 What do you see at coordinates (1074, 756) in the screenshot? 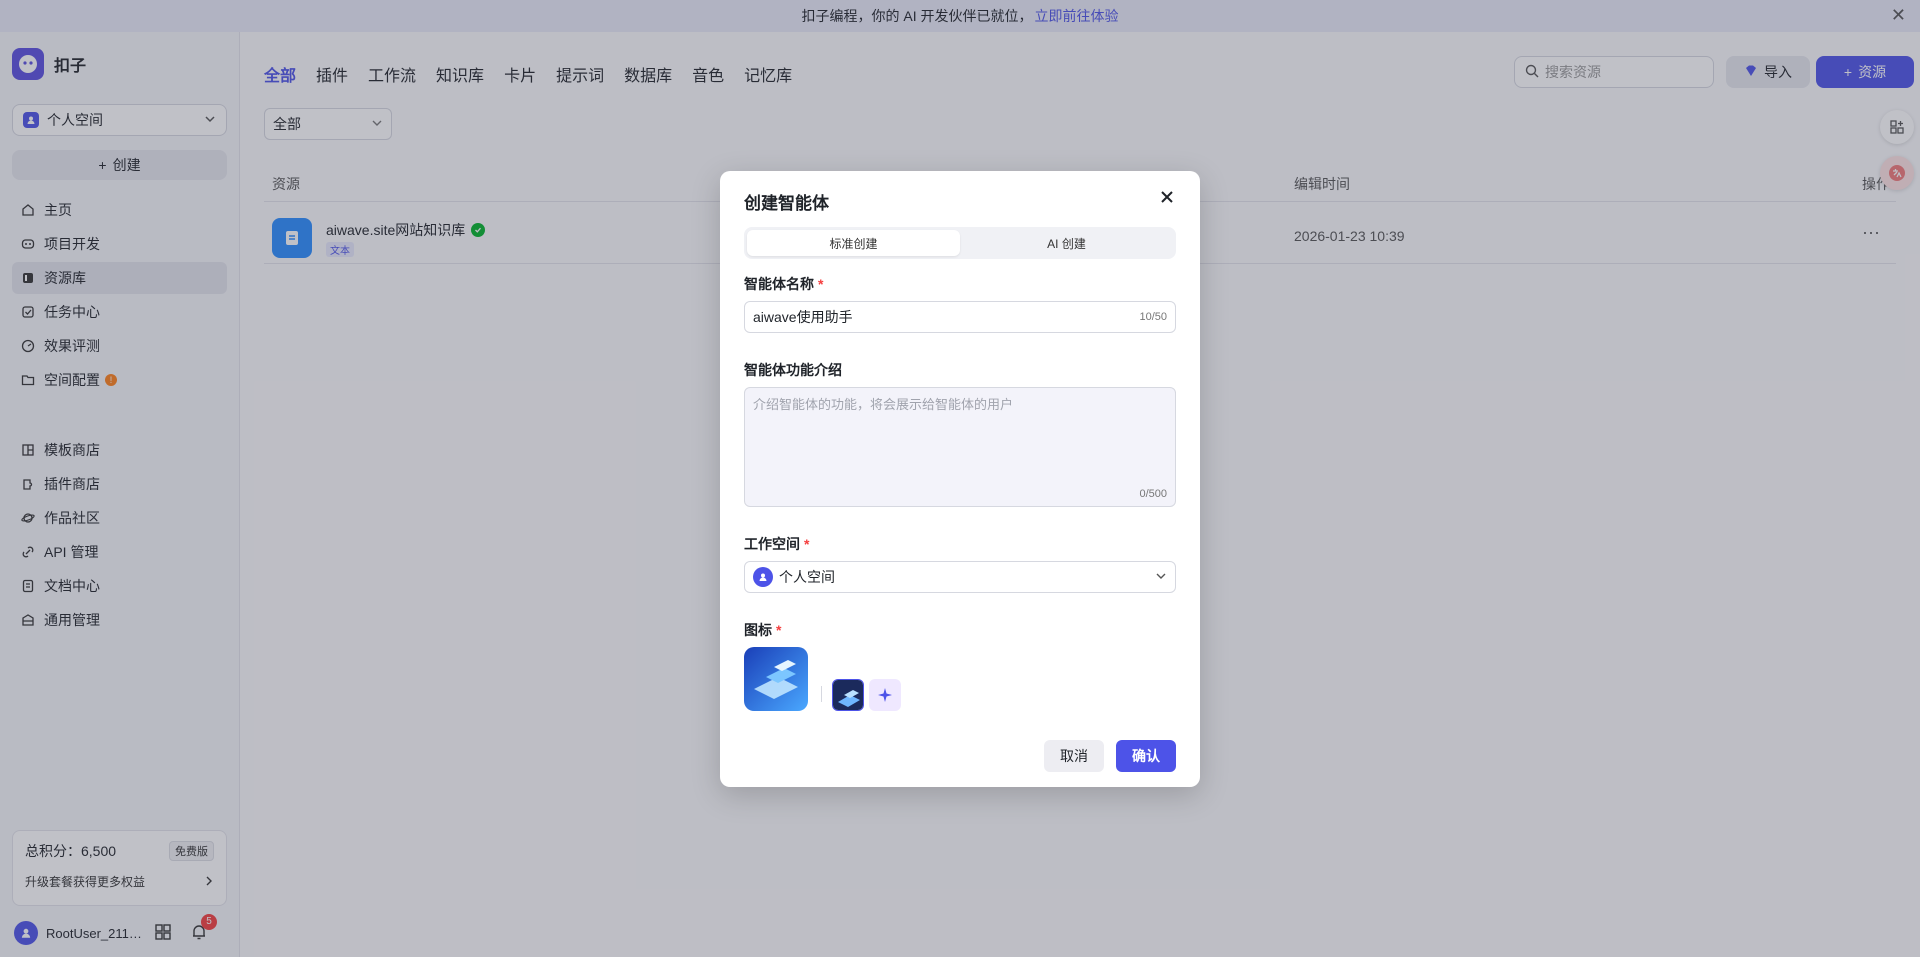
I see `cancel-button: 取消` at bounding box center [1074, 756].